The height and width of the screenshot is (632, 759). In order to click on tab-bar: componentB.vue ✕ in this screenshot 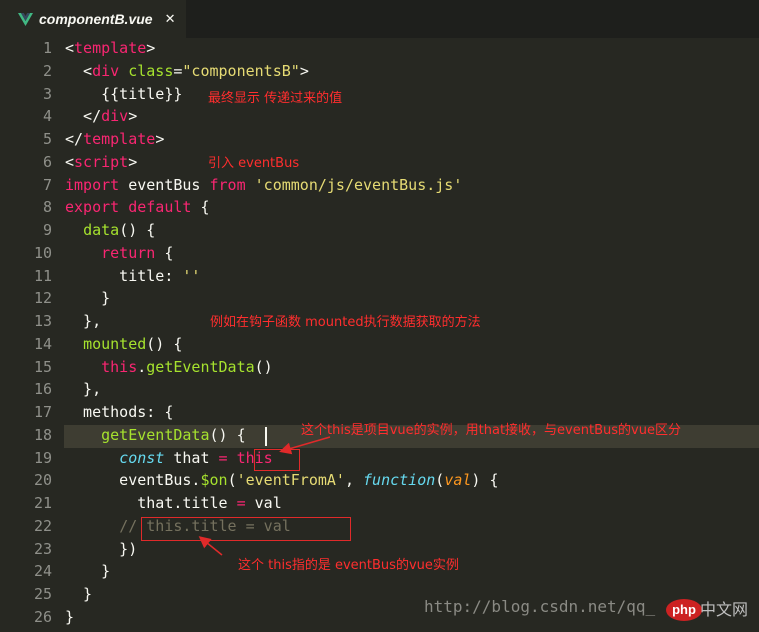, I will do `click(379, 19)`.